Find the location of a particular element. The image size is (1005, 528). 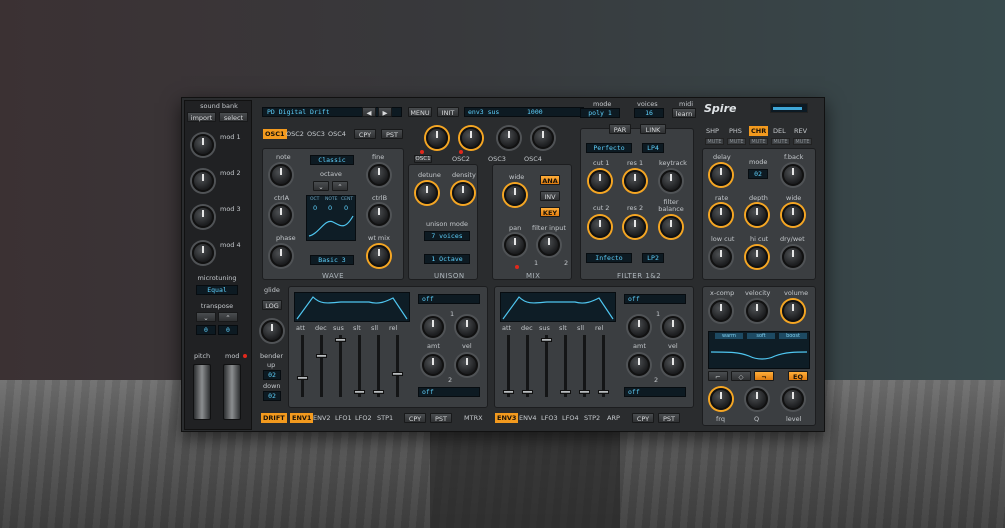

fback-knob is located at coordinates (793, 175).